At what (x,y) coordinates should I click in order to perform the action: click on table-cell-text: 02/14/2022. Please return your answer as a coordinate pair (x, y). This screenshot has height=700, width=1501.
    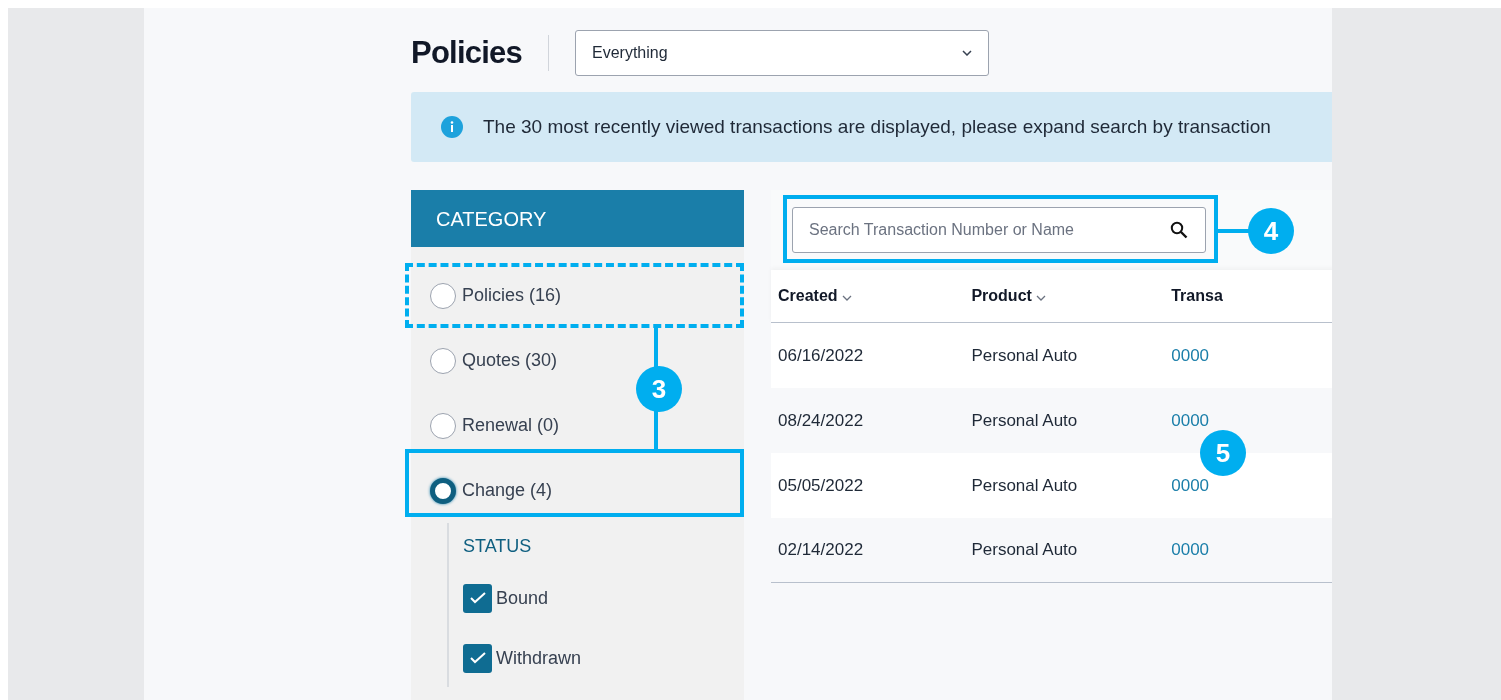
    Looking at the image, I should click on (821, 550).